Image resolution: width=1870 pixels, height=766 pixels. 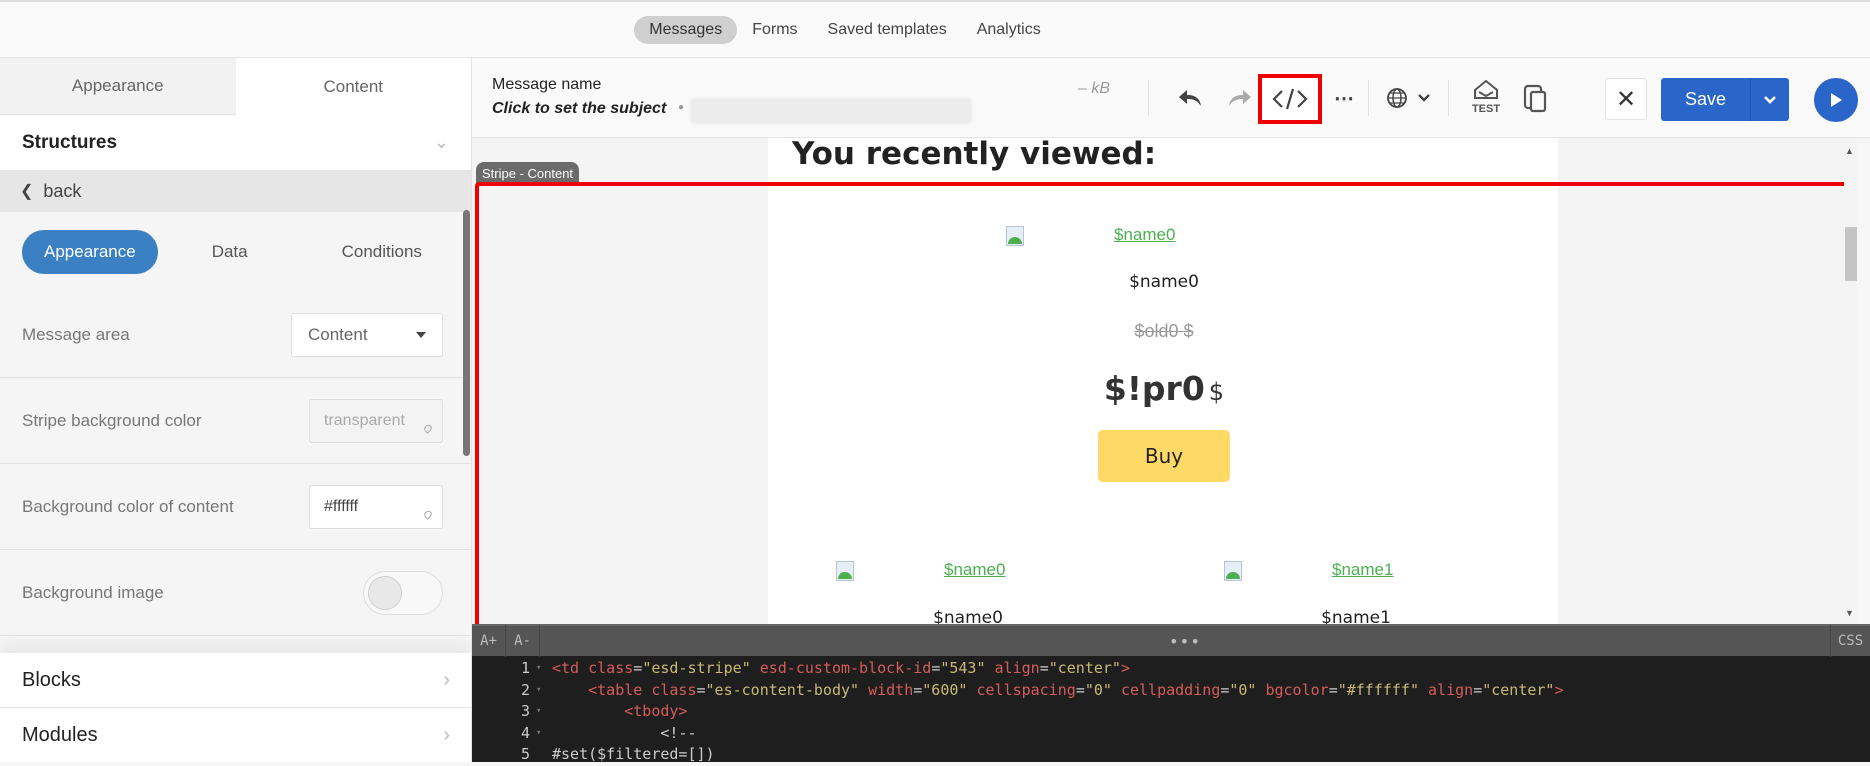 What do you see at coordinates (1850, 641) in the screenshot?
I see `css-tab: CSS` at bounding box center [1850, 641].